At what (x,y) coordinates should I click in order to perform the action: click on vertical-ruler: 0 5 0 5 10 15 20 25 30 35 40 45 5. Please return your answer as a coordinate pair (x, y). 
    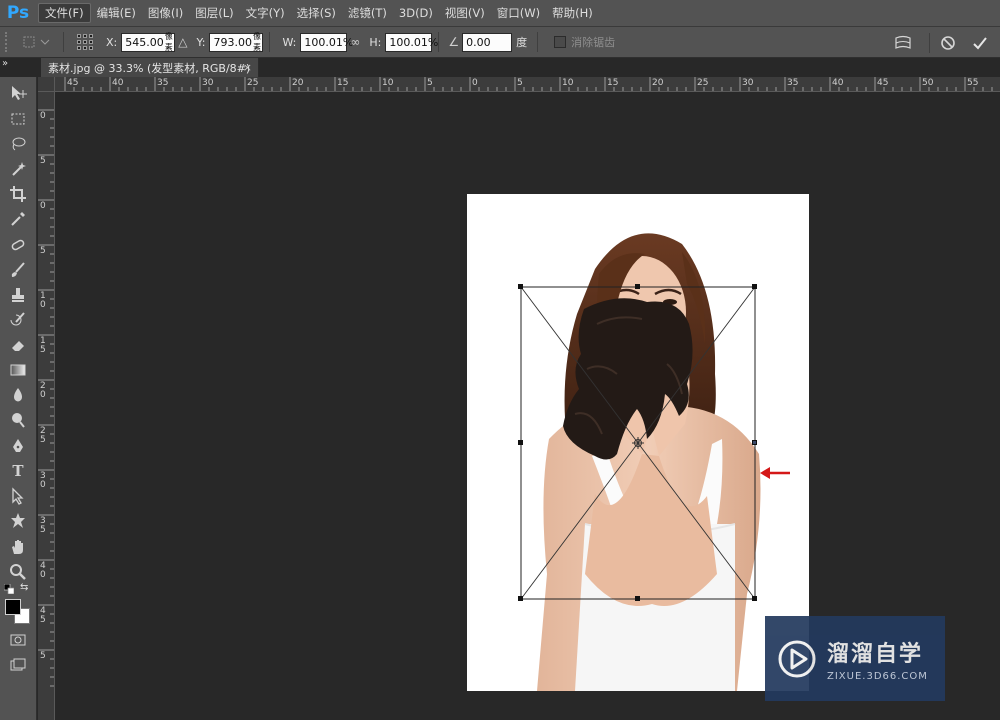
    Looking at the image, I should click on (46, 406).